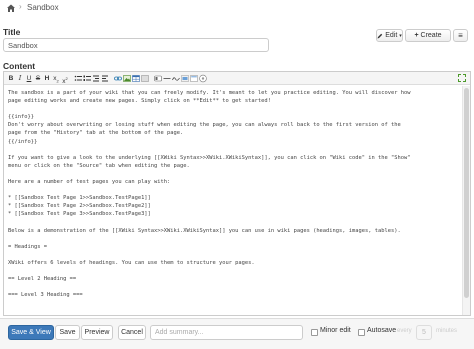 The image size is (474, 349). Describe the element at coordinates (105, 78) in the screenshot. I see `indent-icon` at that location.